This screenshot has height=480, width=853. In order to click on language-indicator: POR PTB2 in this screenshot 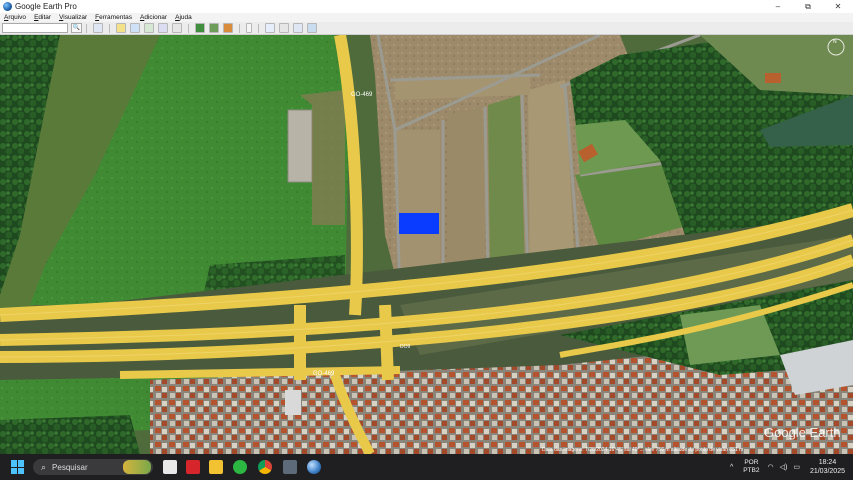, I will do `click(751, 467)`.